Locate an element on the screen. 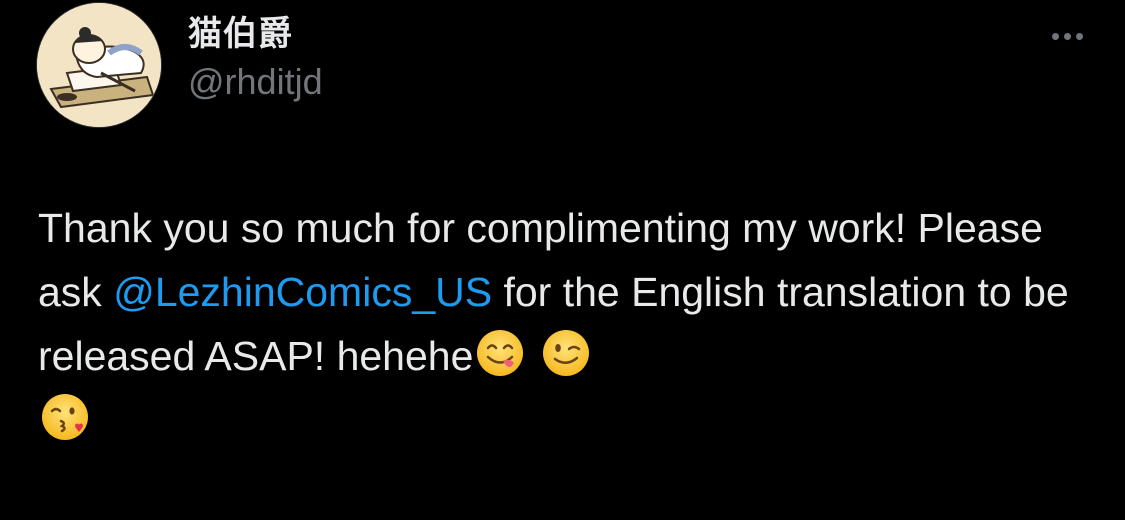  face-blowing-kiss-icon is located at coordinates (65, 417).